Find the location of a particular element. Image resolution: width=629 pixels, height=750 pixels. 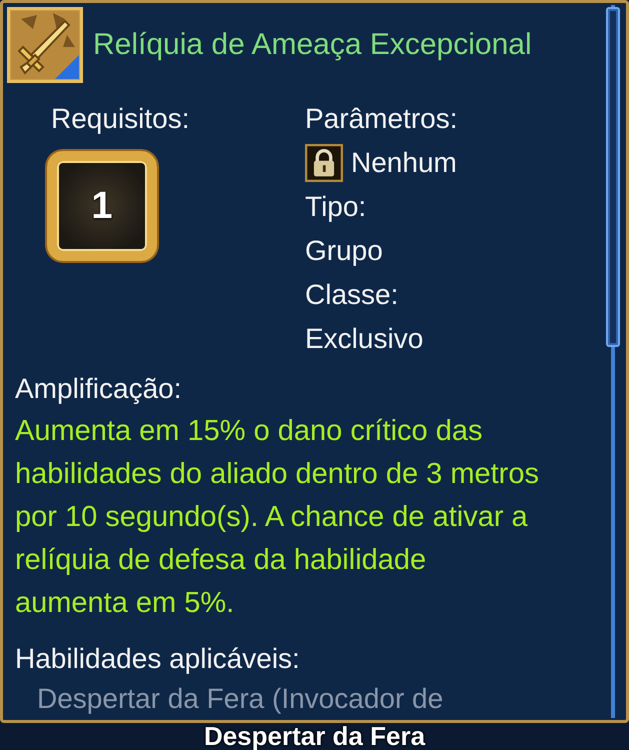

scrollbar-thumb is located at coordinates (613, 177).